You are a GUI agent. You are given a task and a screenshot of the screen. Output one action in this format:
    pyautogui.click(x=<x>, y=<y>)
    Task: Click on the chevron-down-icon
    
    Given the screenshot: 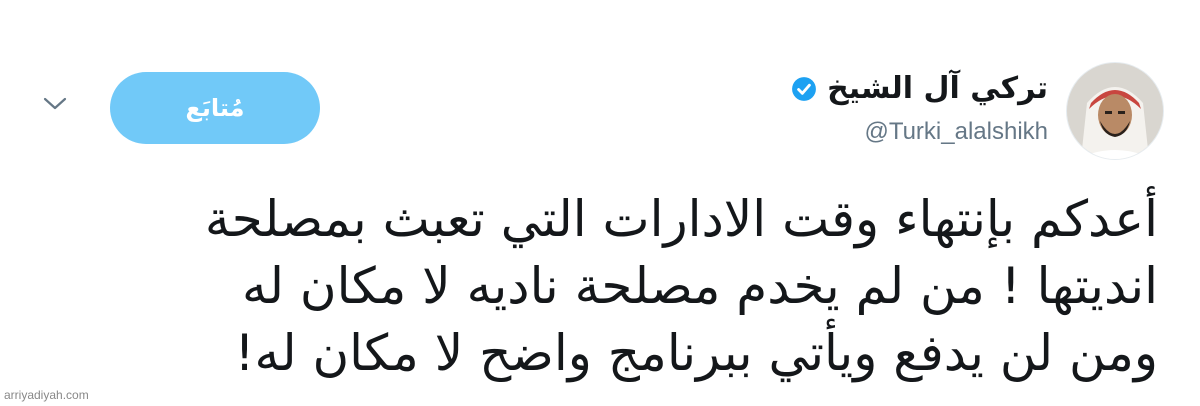 What is the action you would take?
    pyautogui.click(x=55, y=104)
    